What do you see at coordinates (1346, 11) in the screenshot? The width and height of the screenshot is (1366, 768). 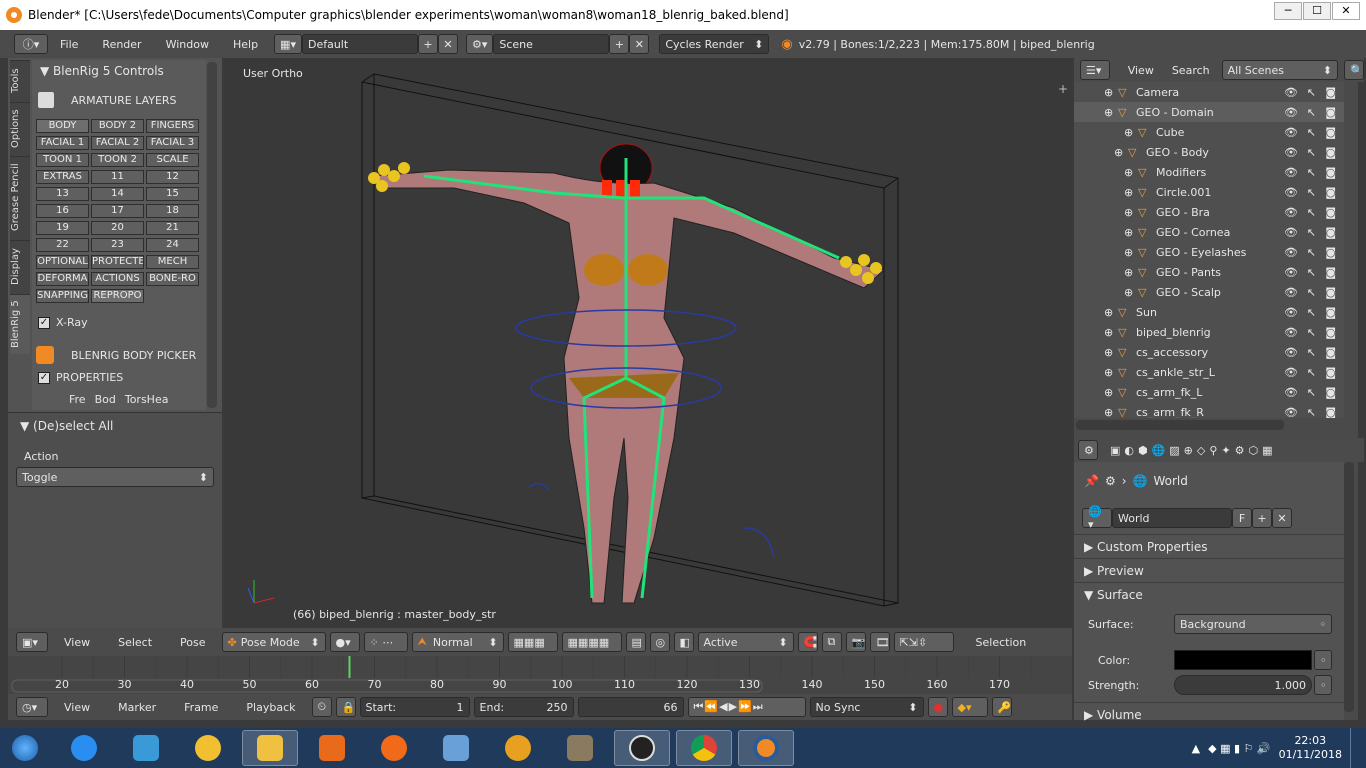 I see `close-button: ✕` at bounding box center [1346, 11].